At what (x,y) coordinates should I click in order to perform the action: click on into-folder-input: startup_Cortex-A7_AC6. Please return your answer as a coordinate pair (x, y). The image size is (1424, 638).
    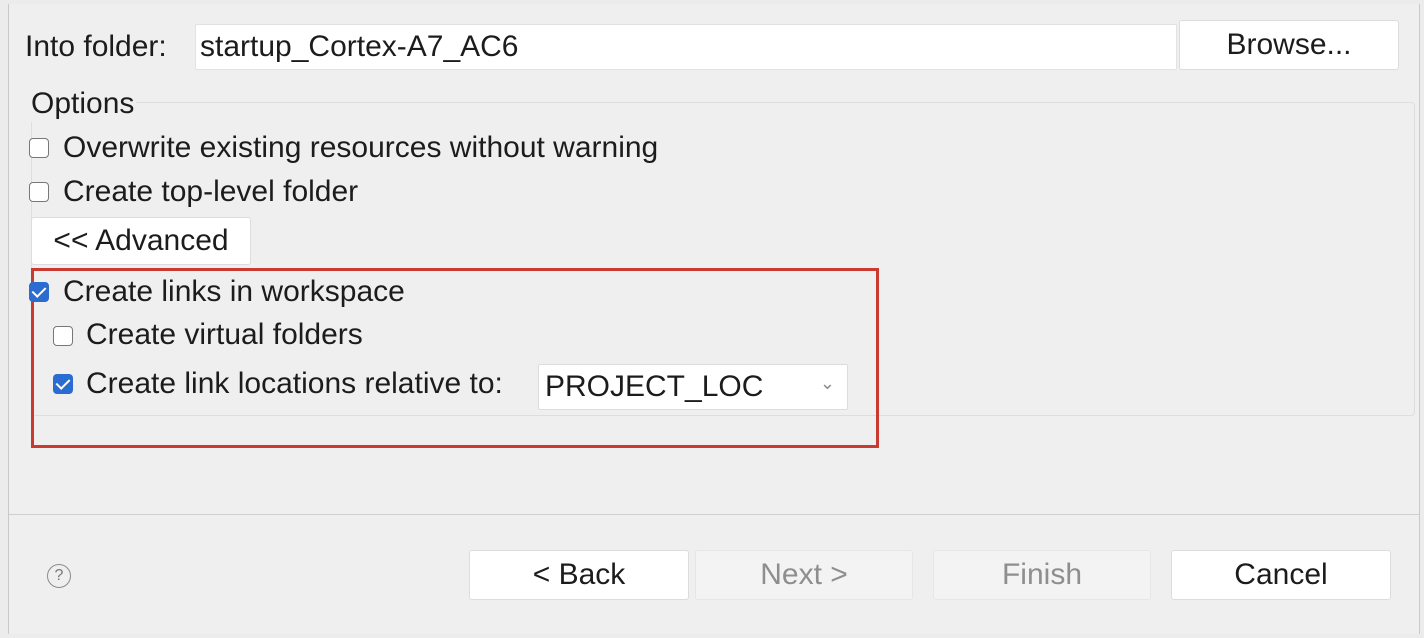
    Looking at the image, I should click on (686, 47).